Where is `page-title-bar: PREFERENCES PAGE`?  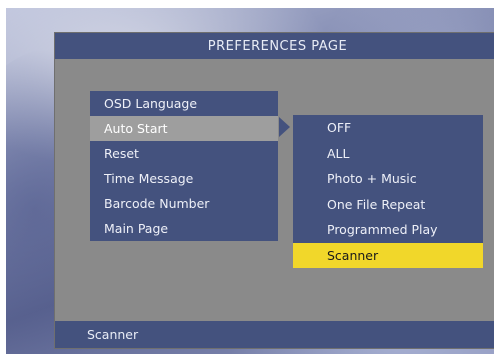
page-title-bar: PREFERENCES PAGE is located at coordinates (274, 46).